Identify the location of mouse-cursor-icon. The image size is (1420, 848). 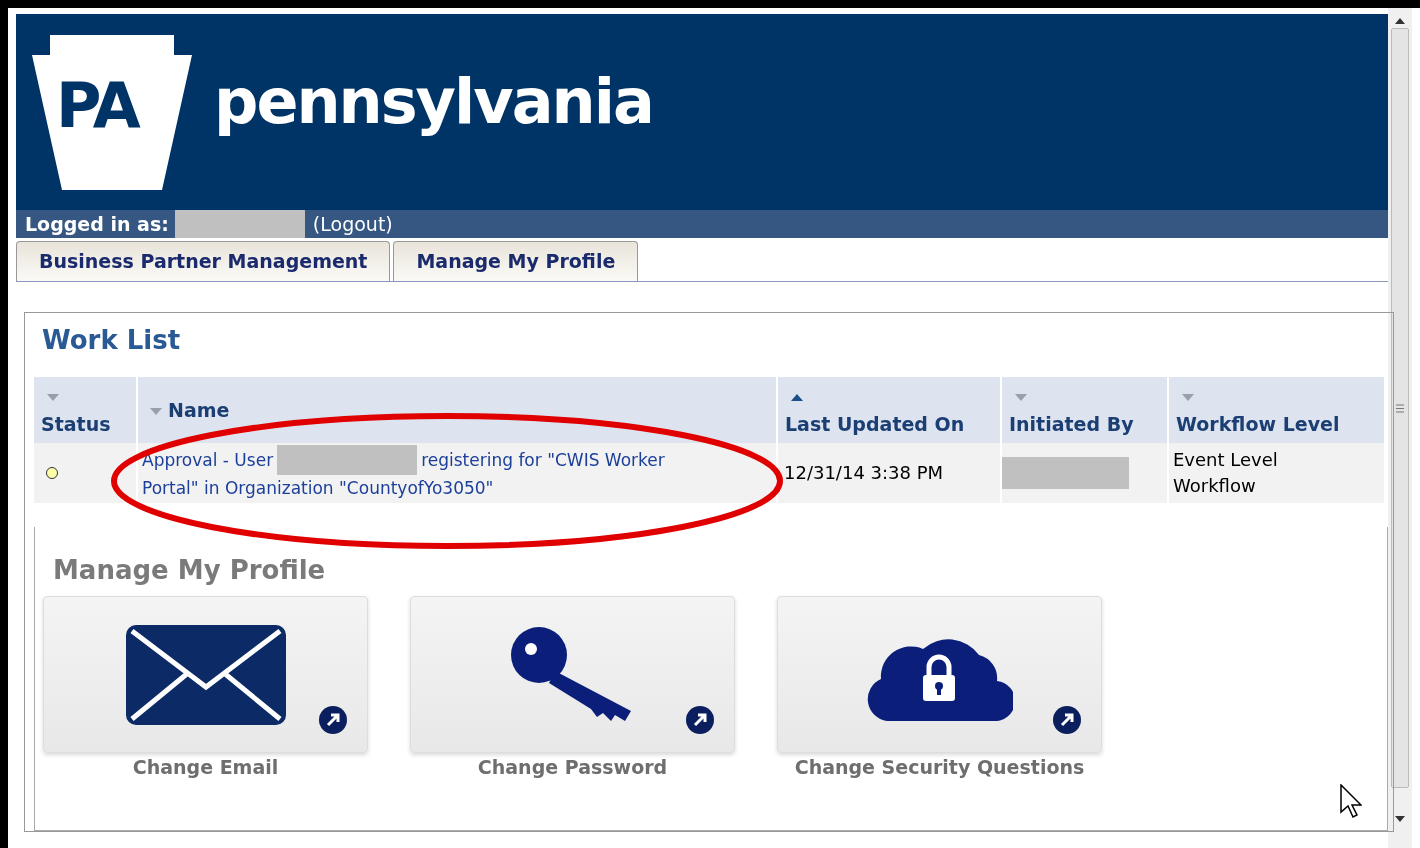
(1351, 801).